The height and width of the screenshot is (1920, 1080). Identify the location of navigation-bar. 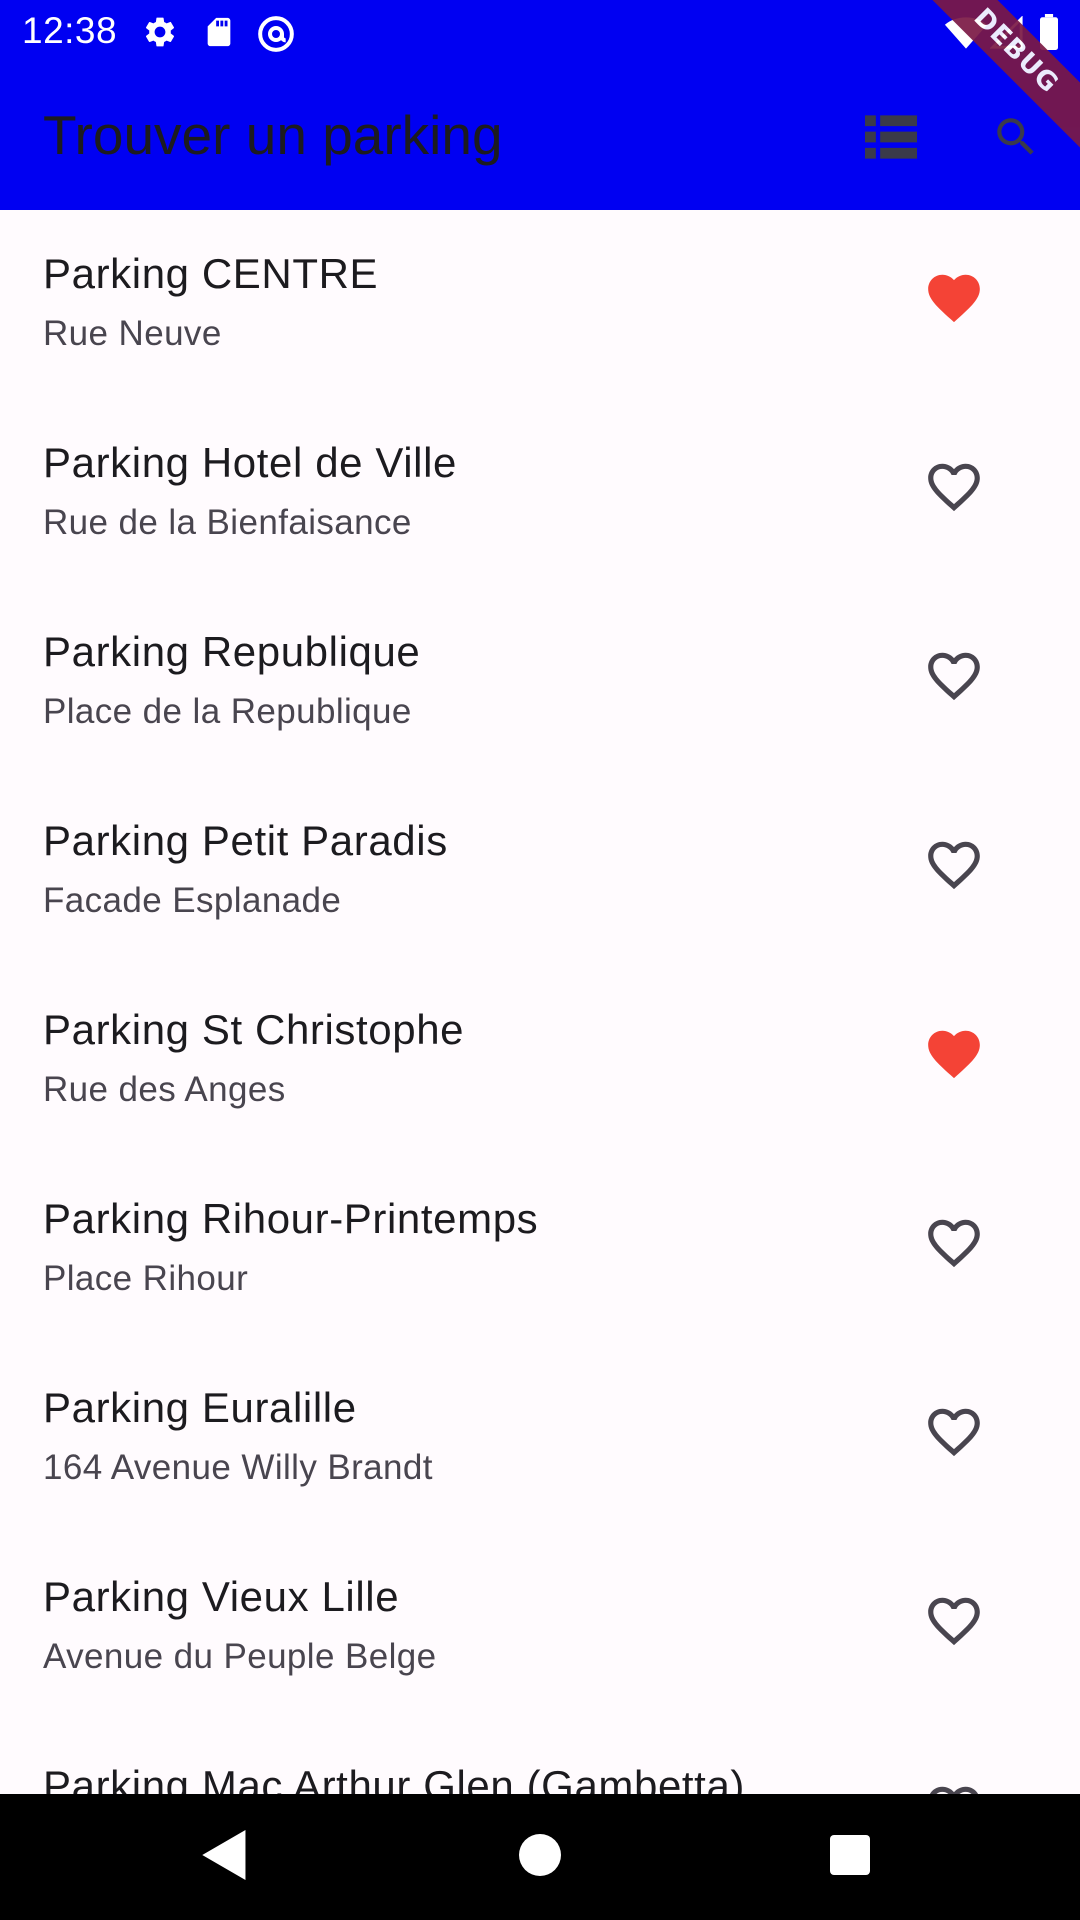
(540, 1857).